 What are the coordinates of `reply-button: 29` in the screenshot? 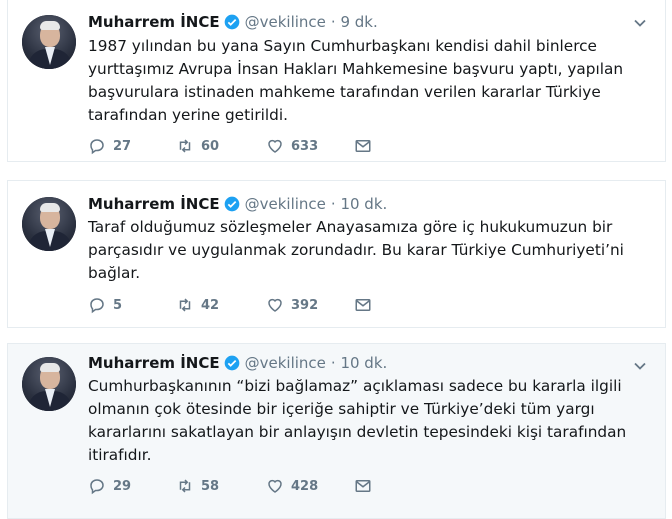 It's located at (132, 486).